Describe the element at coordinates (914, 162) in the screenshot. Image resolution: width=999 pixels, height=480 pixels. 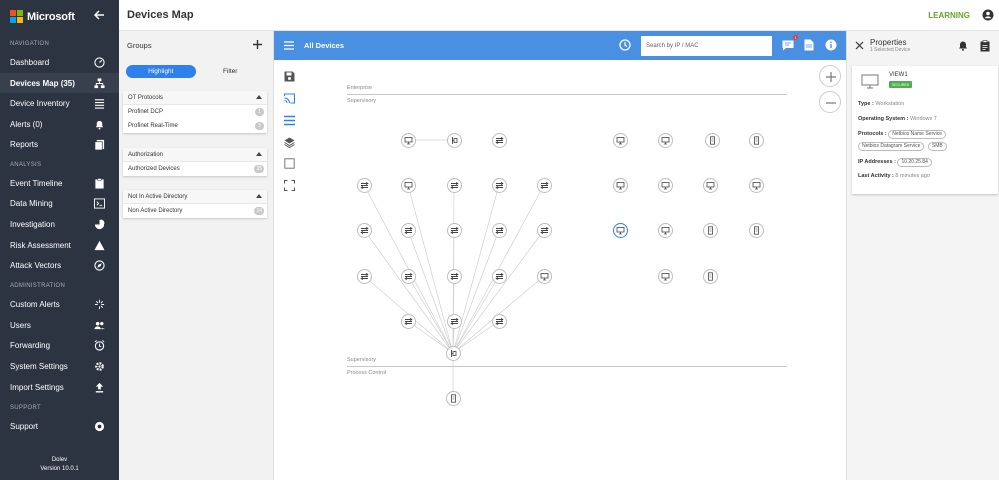
I see `ip-address-tag: 10.20.25.84` at that location.